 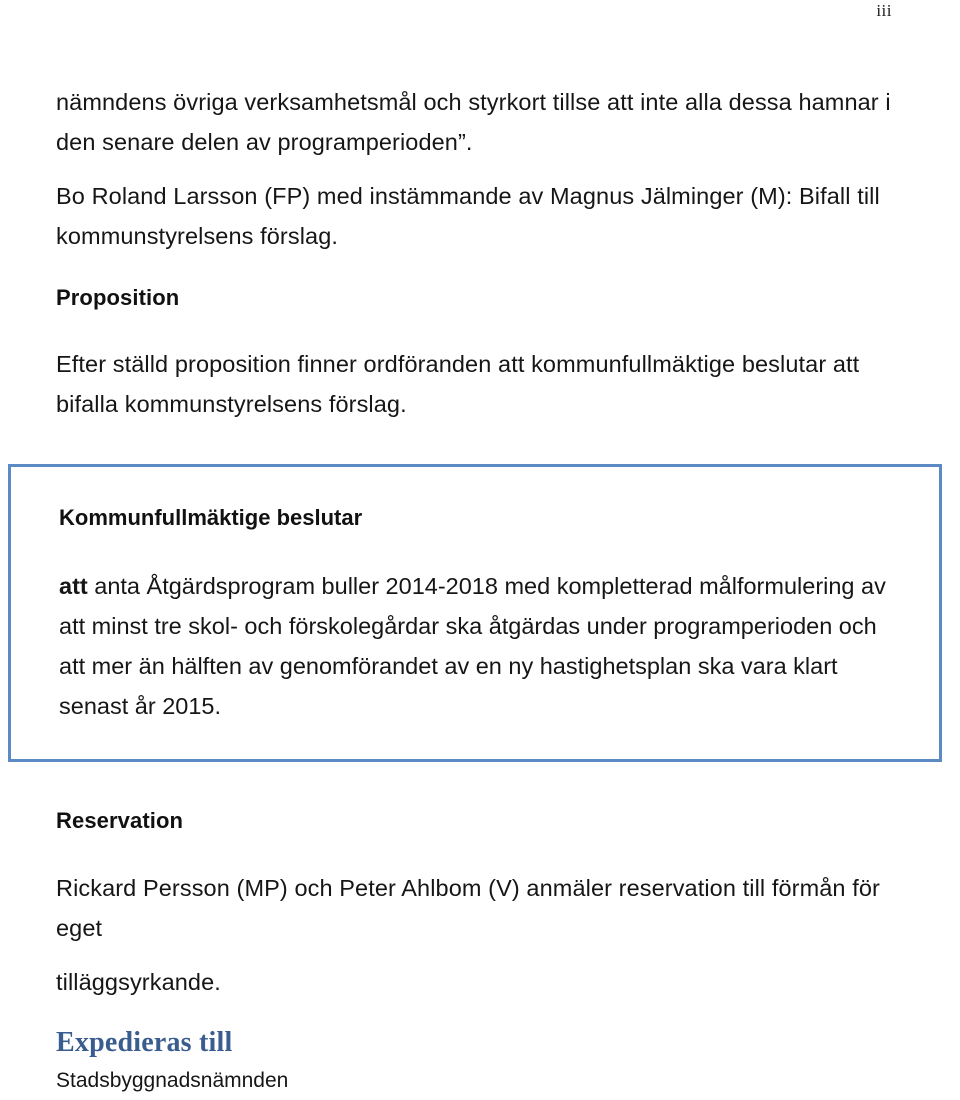 What do you see at coordinates (172, 1080) in the screenshot?
I see `expedieras-item: Stadsbyggnadsnämnden` at bounding box center [172, 1080].